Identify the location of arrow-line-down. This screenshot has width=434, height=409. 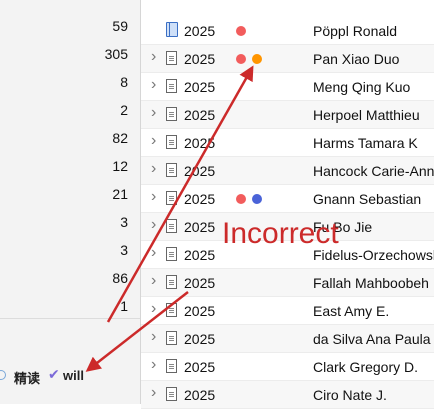
(137, 331).